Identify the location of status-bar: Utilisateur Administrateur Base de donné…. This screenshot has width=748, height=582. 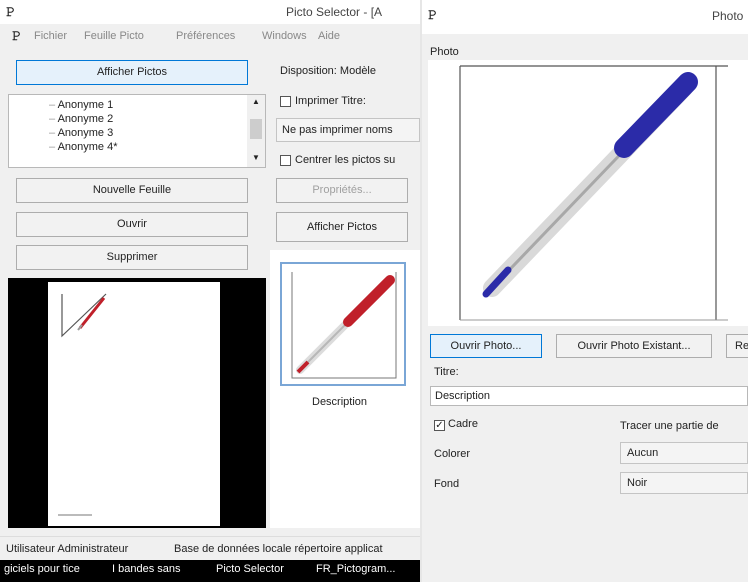
(210, 548).